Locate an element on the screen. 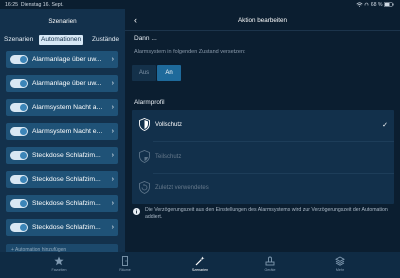 Image resolution: width=400 pixels, height=278 pixels. tab-automationen: Automationen is located at coordinates (61, 40).